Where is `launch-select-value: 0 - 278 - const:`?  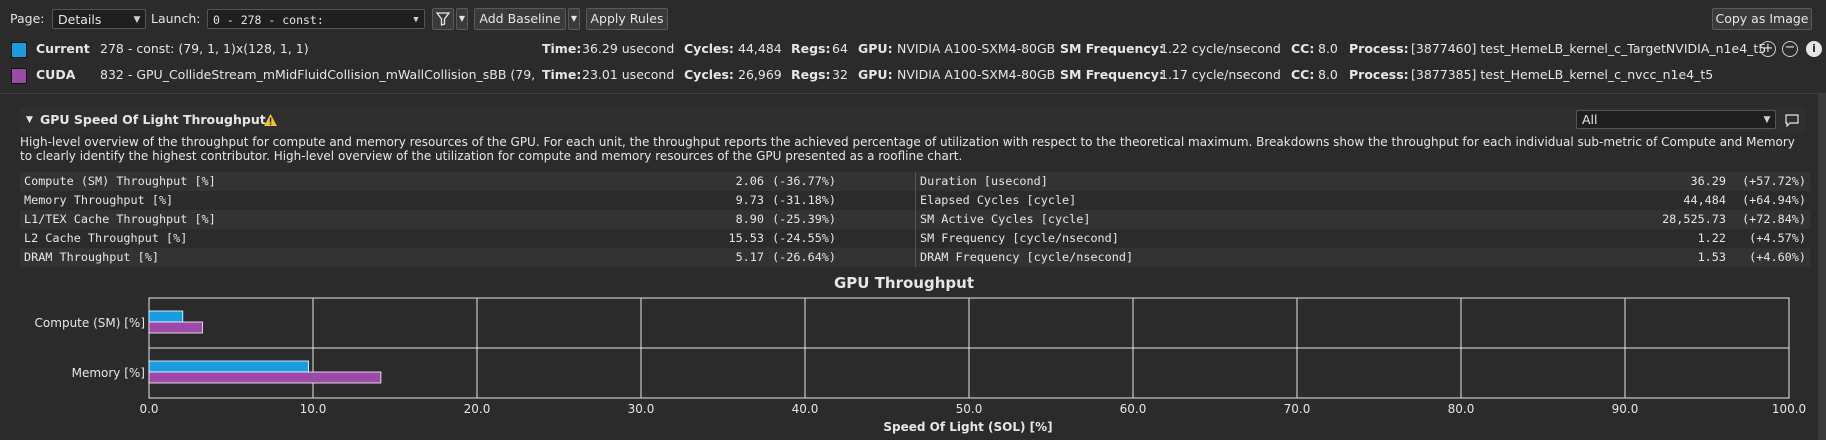 launch-select-value: 0 - 278 - const: is located at coordinates (268, 20).